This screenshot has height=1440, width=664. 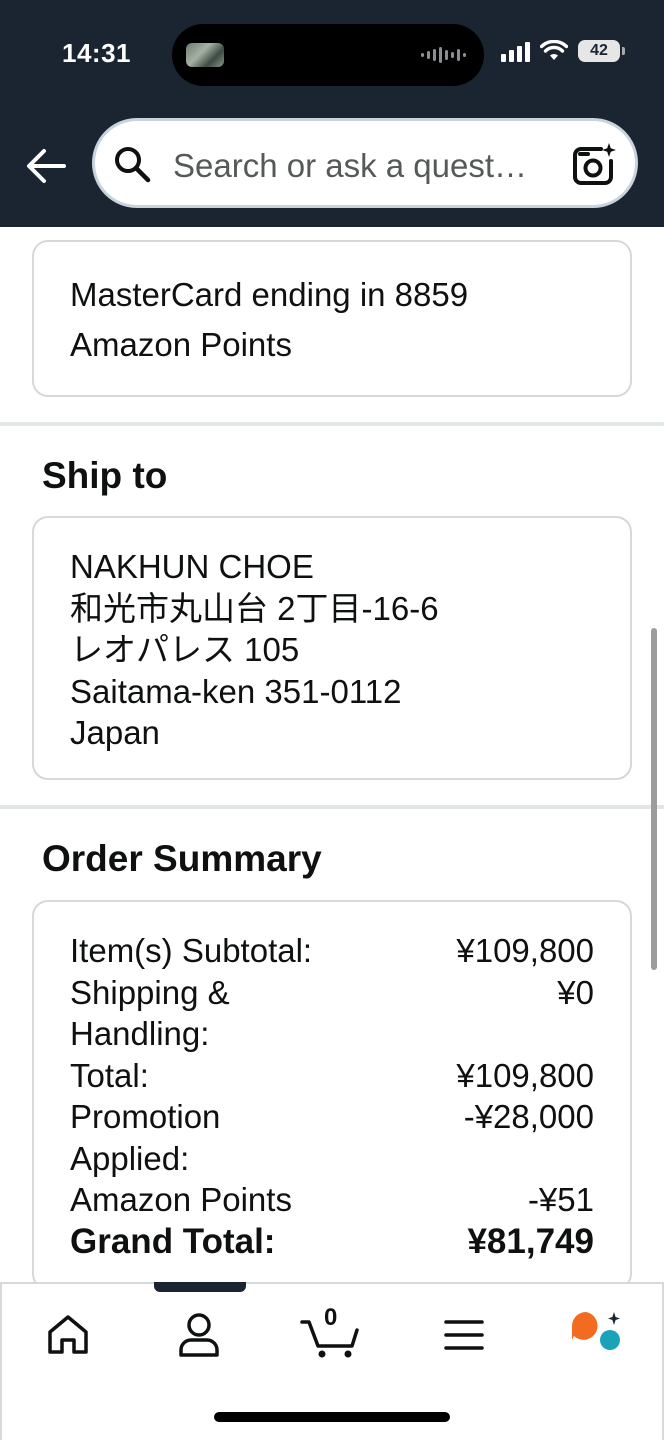 What do you see at coordinates (332, 1076) in the screenshot?
I see `summary-row: Total: ¥109,800` at bounding box center [332, 1076].